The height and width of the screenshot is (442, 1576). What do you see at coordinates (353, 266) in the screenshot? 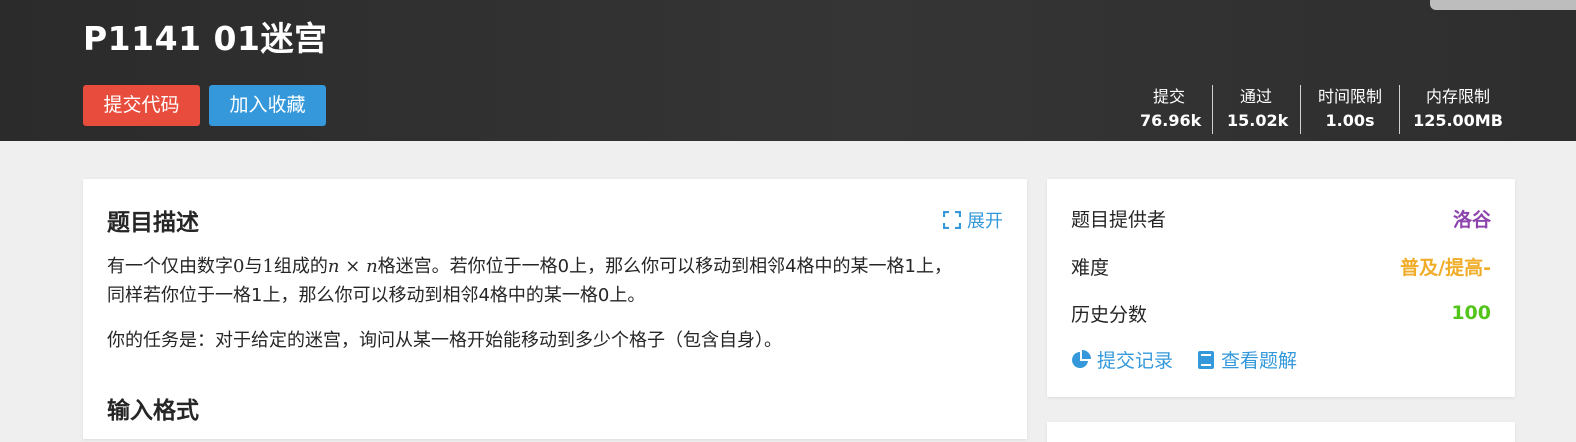
I see `math-times: ×` at bounding box center [353, 266].